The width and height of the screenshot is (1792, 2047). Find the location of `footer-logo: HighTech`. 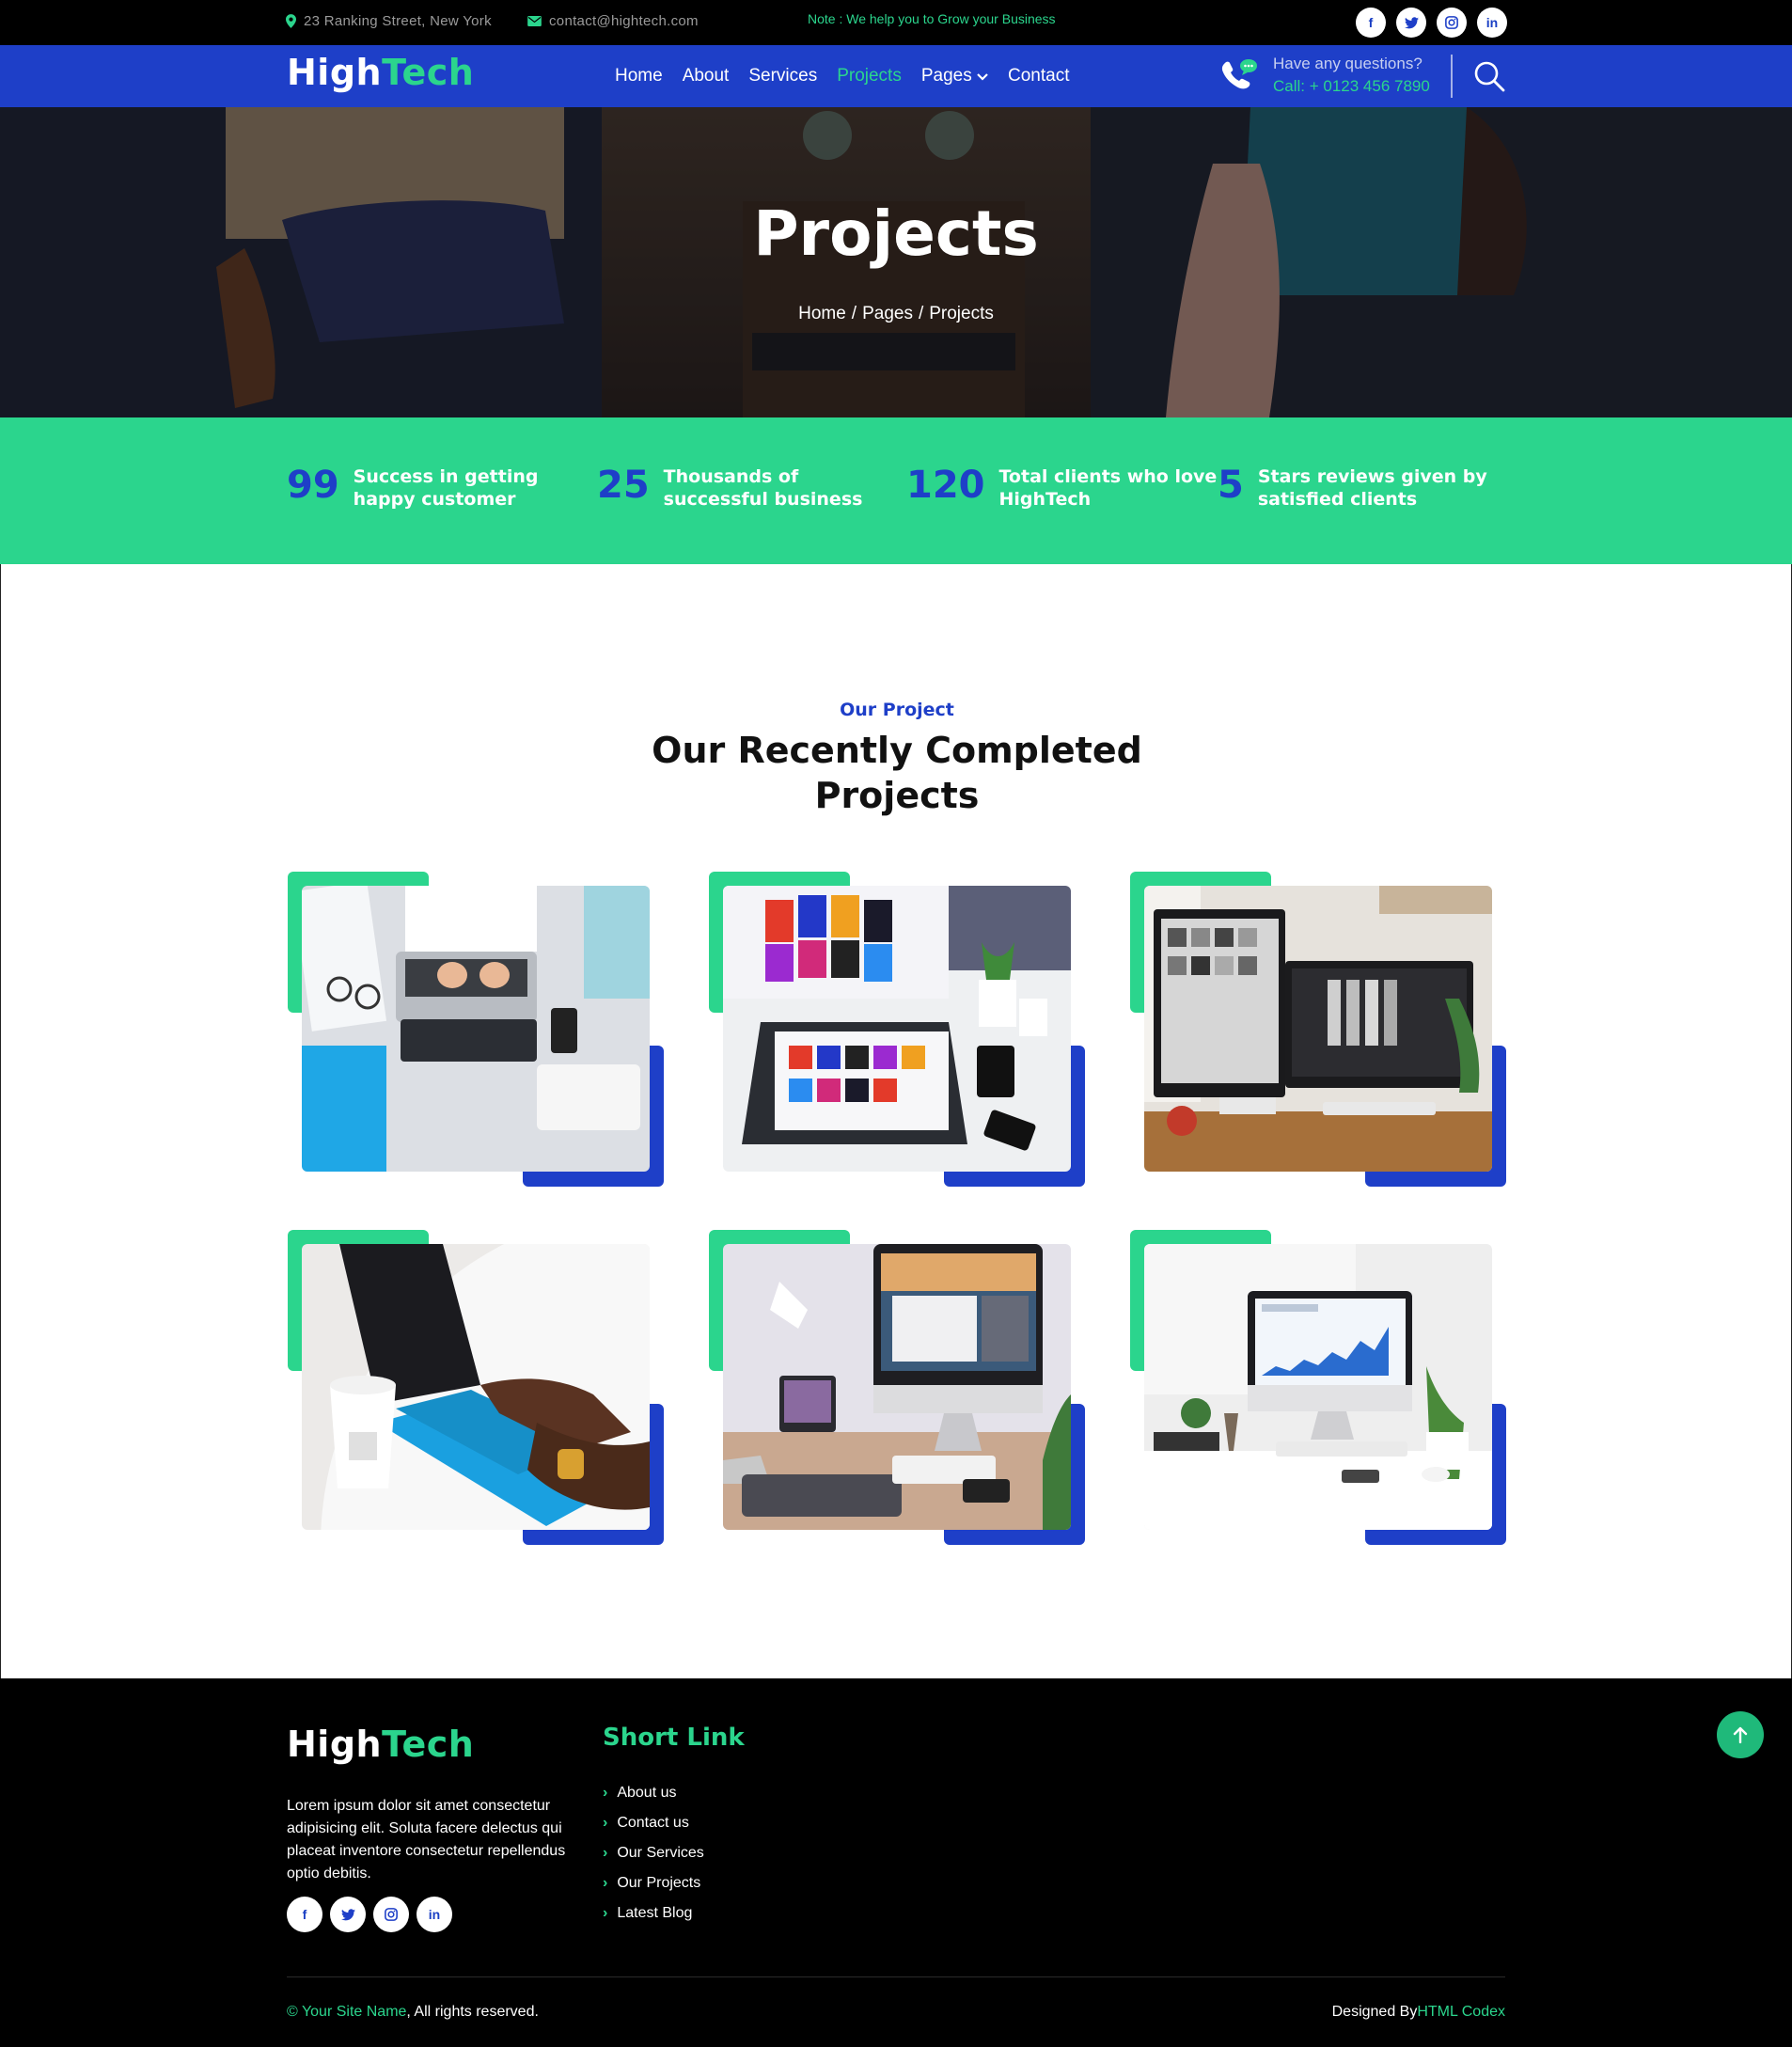

footer-logo: HighTech is located at coordinates (380, 1744).